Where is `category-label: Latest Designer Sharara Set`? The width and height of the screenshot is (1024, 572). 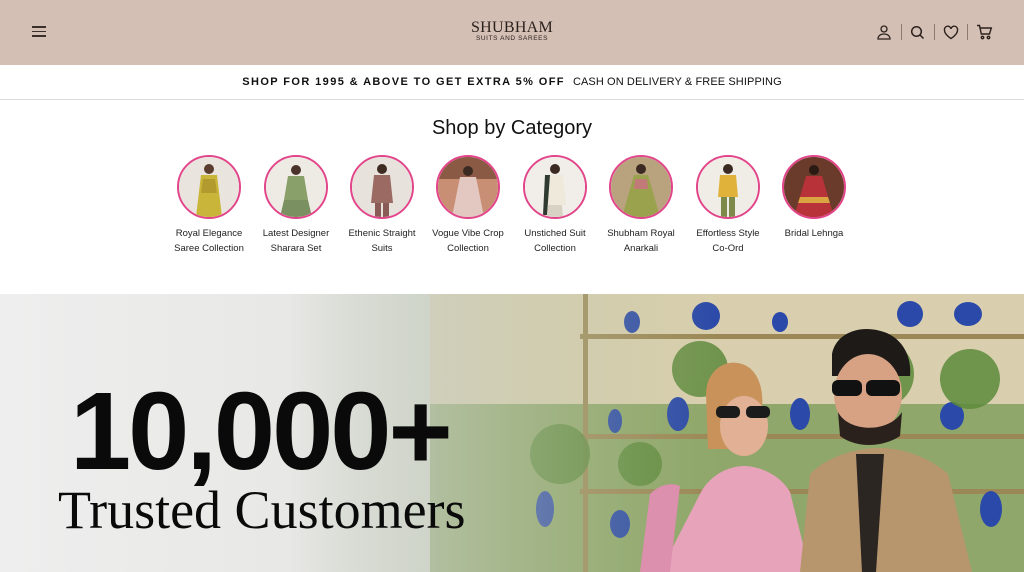 category-label: Latest Designer Sharara Set is located at coordinates (296, 241).